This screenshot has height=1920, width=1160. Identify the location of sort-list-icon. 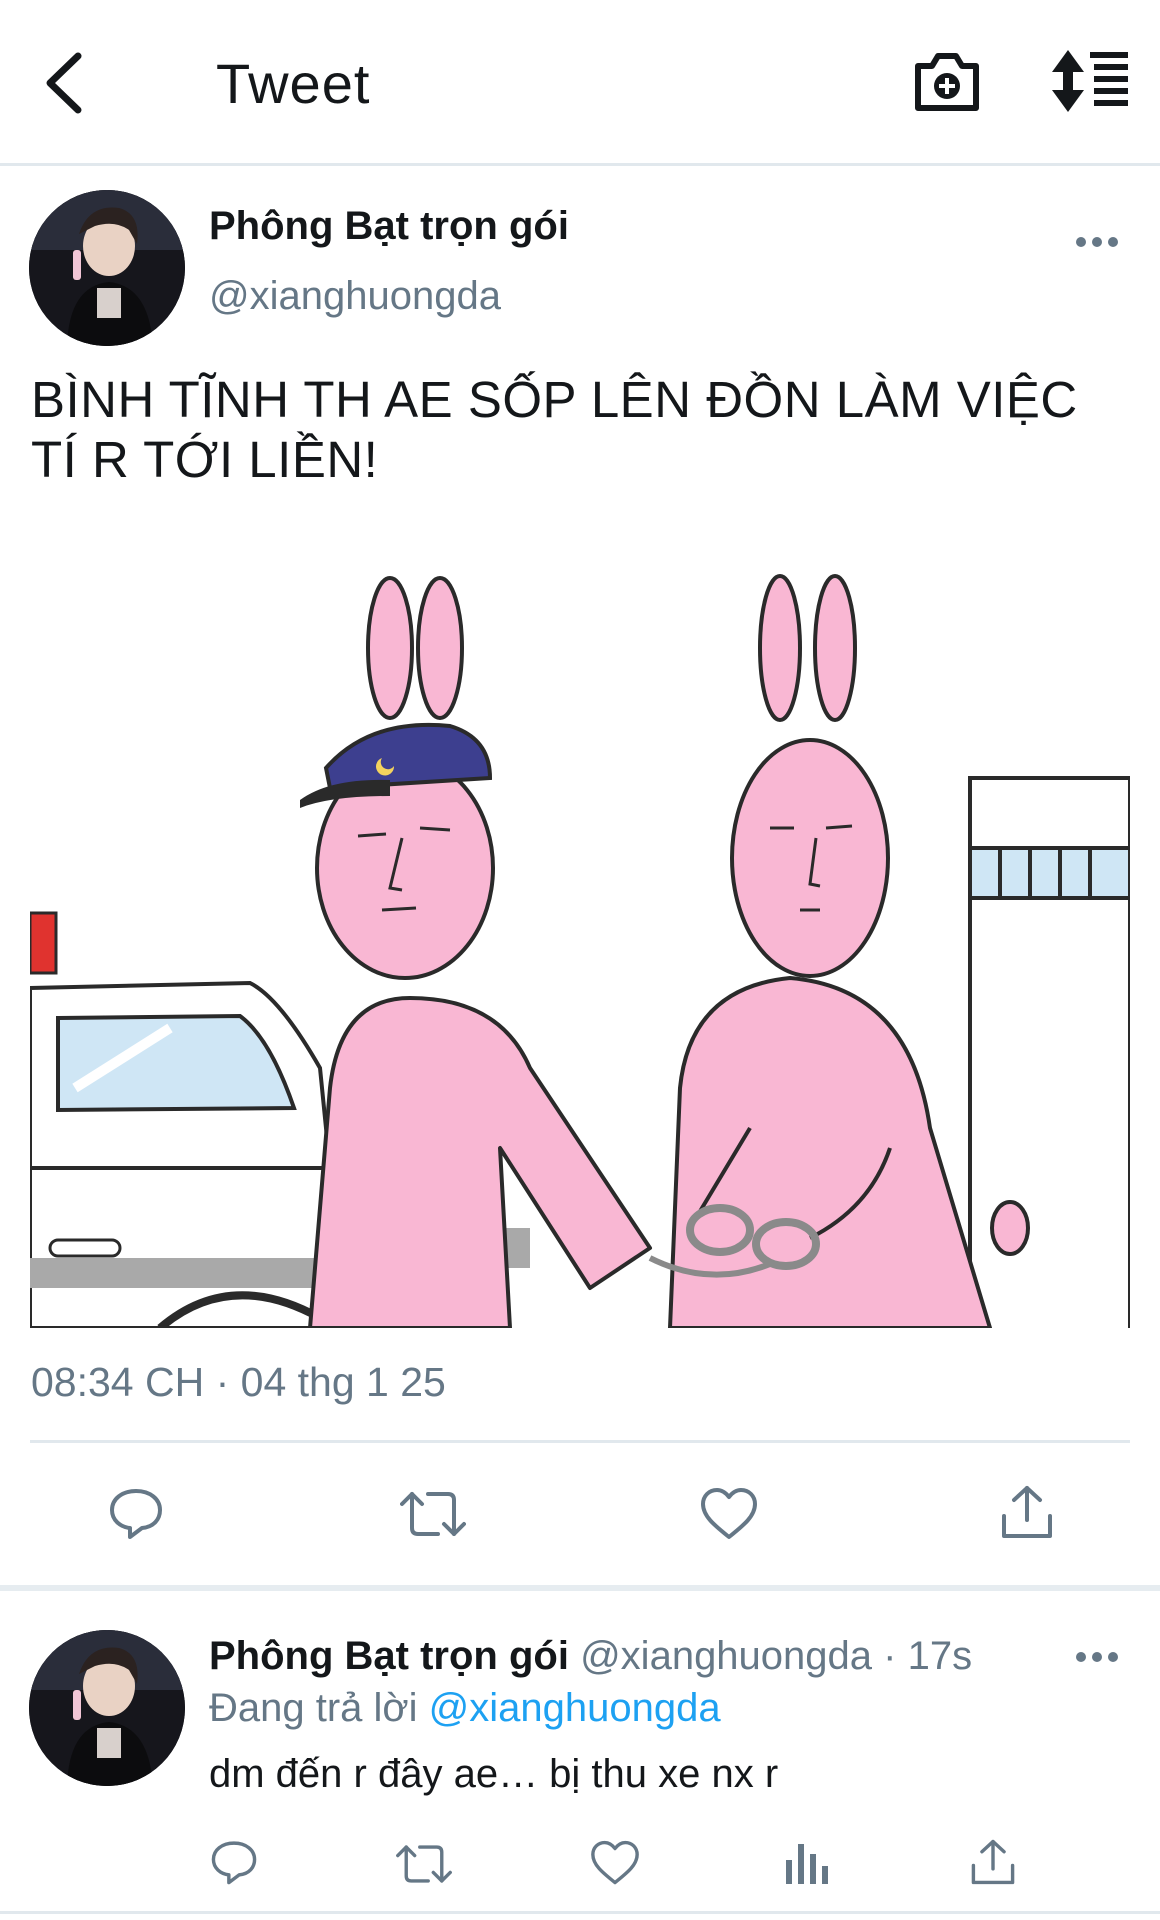
(1090, 81).